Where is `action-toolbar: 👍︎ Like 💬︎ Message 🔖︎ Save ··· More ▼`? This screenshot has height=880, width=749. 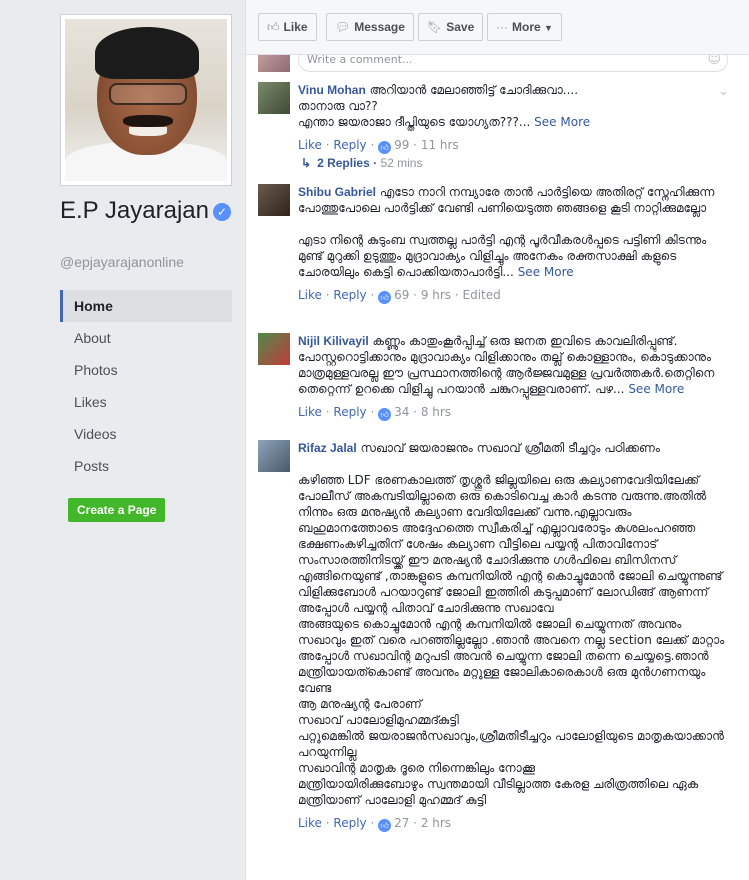 action-toolbar: 👍︎ Like 💬︎ Message 🔖︎ Save ··· More ▼ is located at coordinates (497, 27).